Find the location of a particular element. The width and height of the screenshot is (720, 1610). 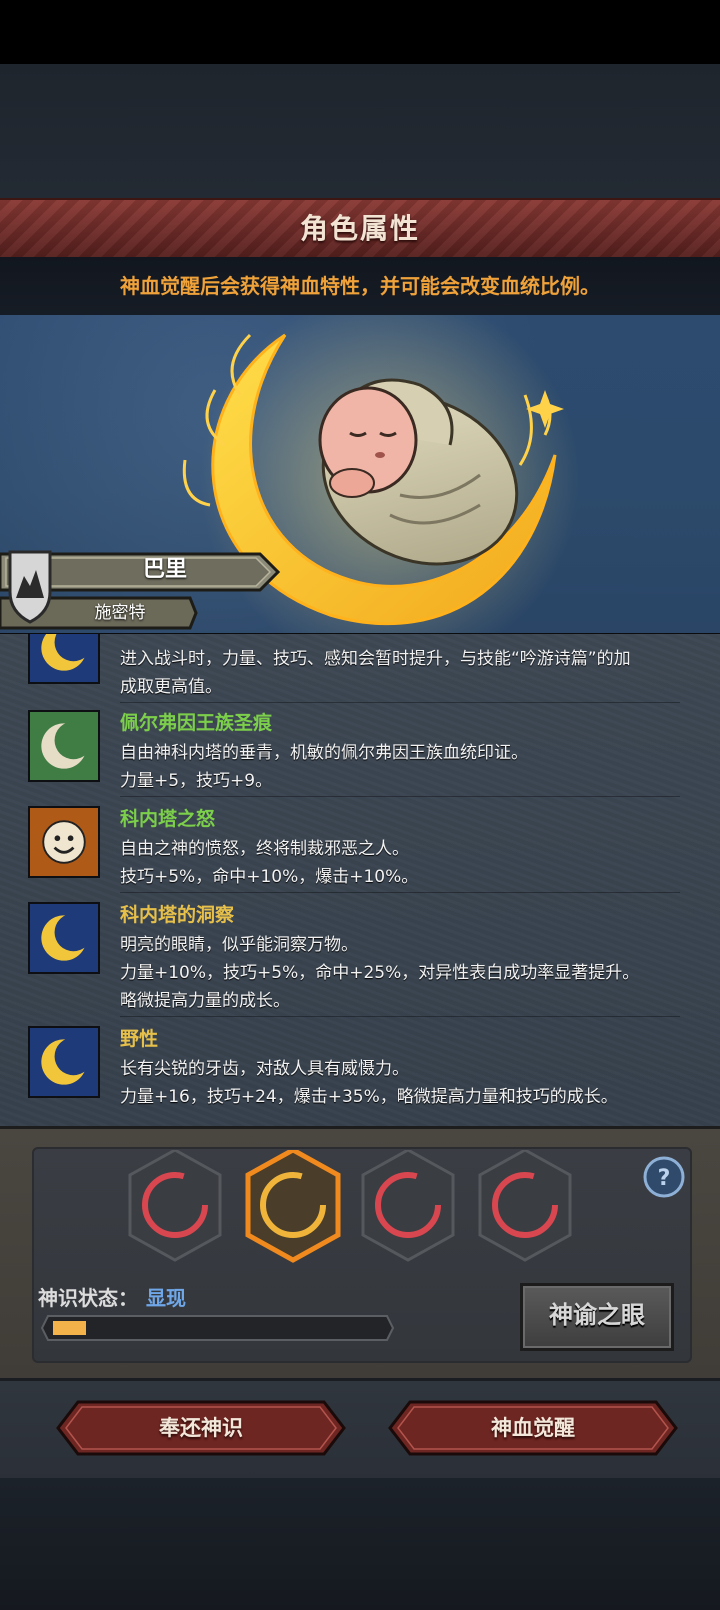

oracle-eye-button: 神谕之眼 is located at coordinates (597, 1317).